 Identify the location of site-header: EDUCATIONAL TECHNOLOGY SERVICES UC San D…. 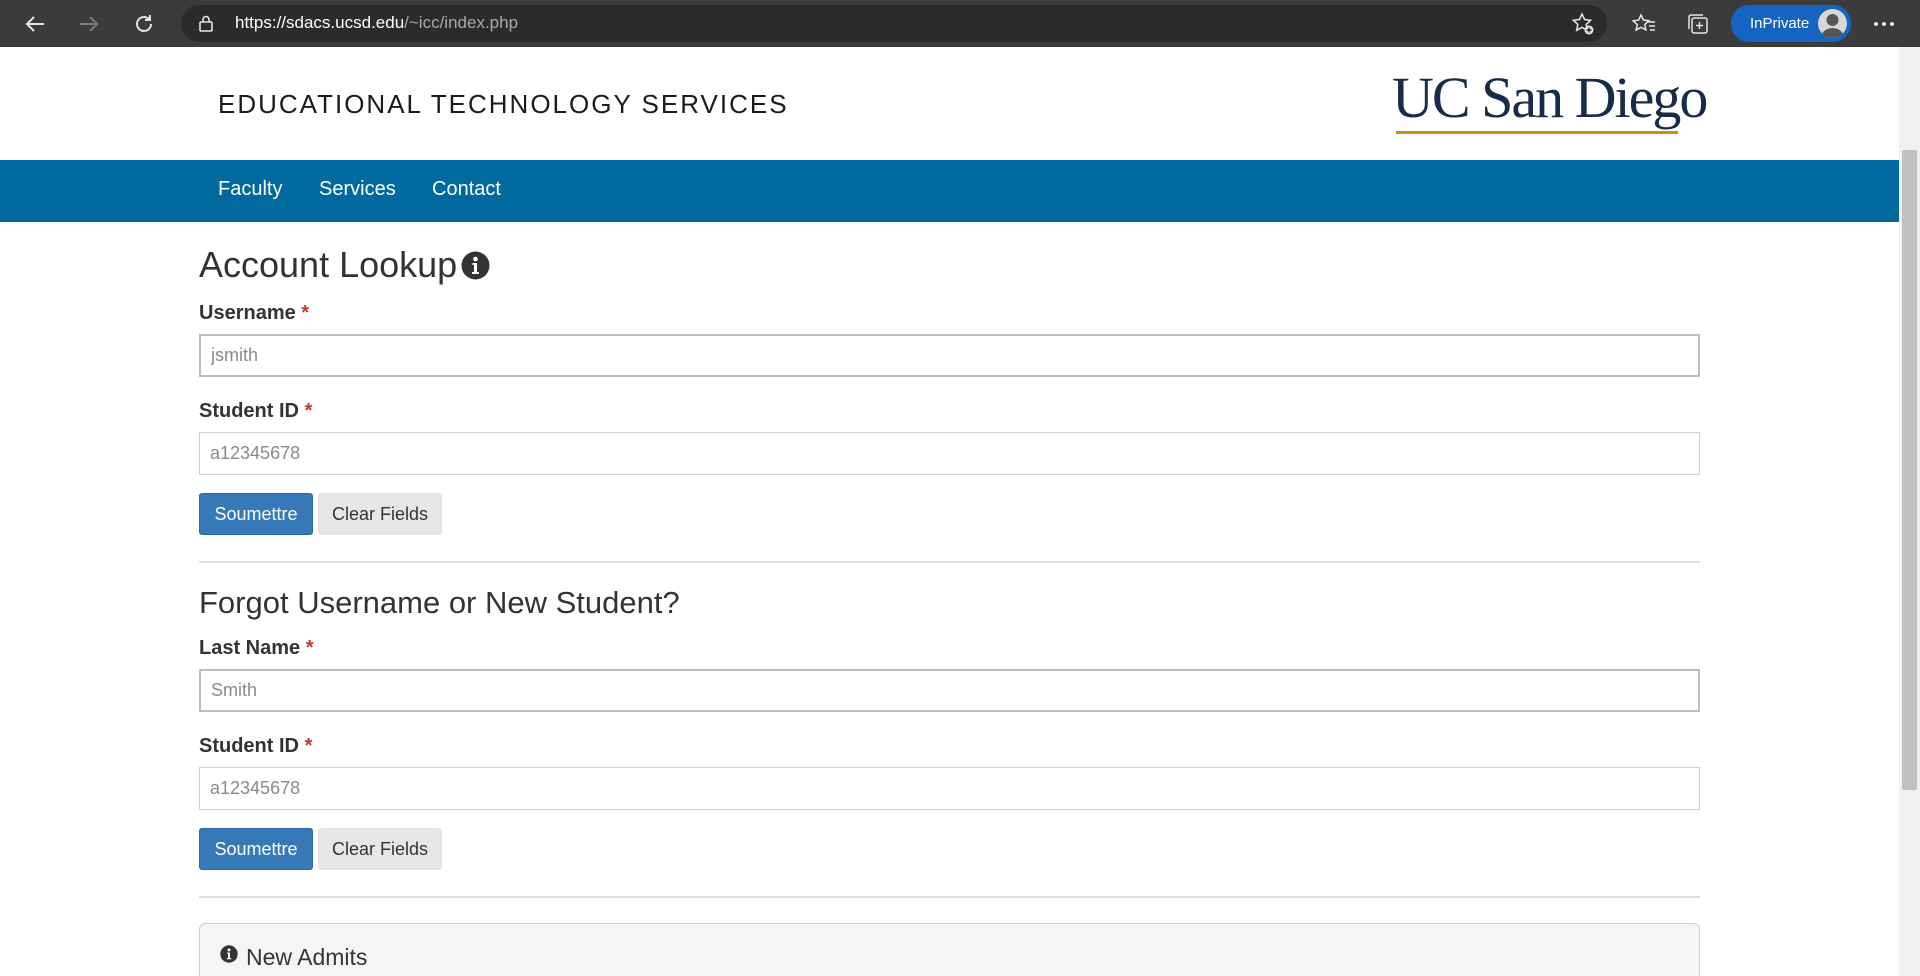
(949, 103).